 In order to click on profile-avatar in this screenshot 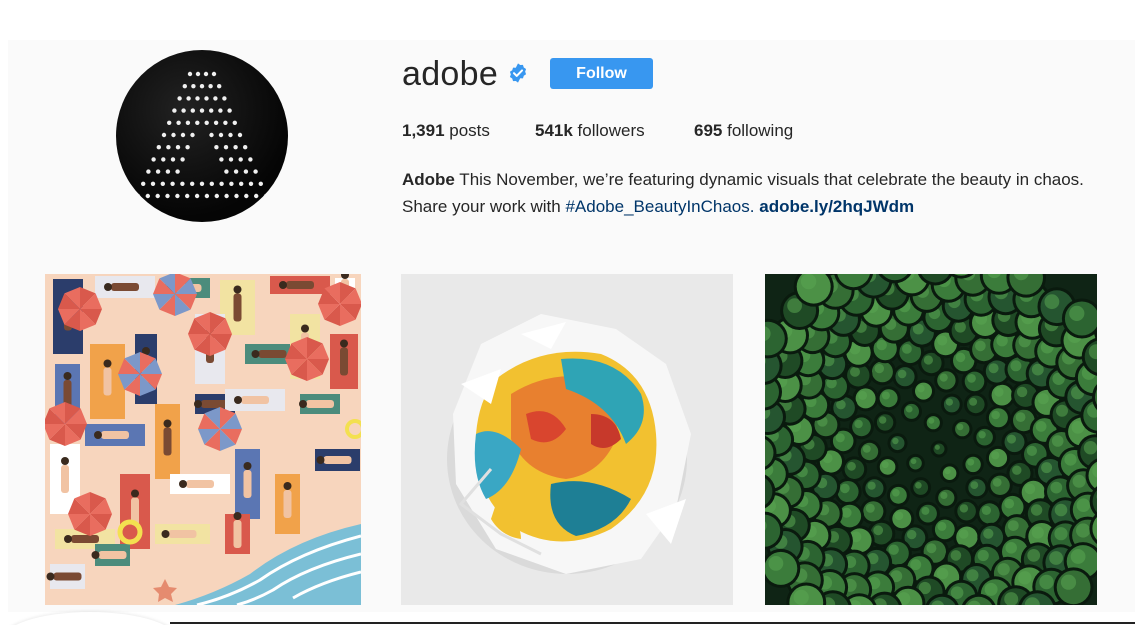, I will do `click(202, 136)`.